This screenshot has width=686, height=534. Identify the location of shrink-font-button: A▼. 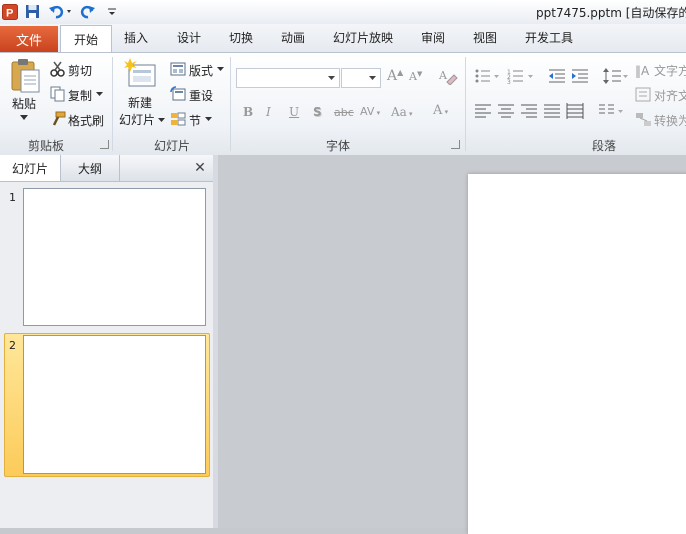
(415, 76).